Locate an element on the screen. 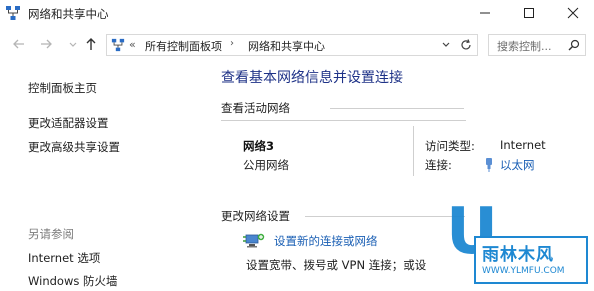  ethernet-connection-link: 以太网 is located at coordinates (517, 165).